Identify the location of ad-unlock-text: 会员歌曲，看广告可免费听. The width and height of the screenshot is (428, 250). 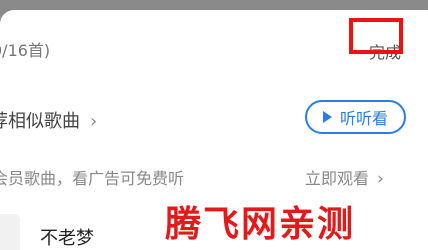
(92, 178).